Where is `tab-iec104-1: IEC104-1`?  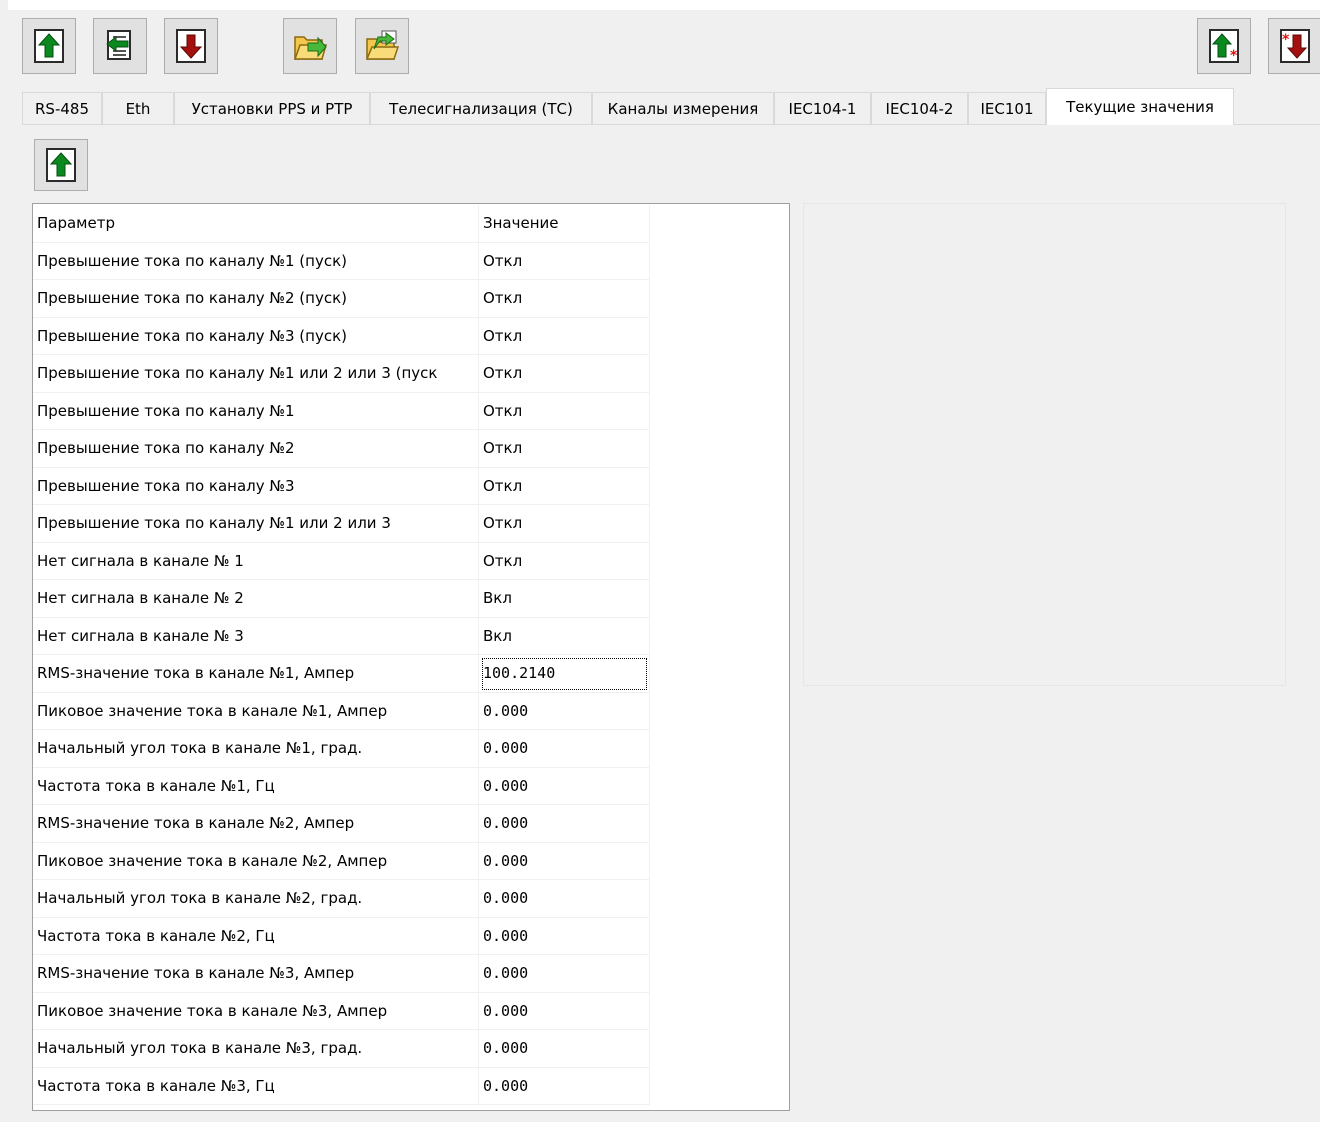 tab-iec104-1: IEC104-1 is located at coordinates (822, 108).